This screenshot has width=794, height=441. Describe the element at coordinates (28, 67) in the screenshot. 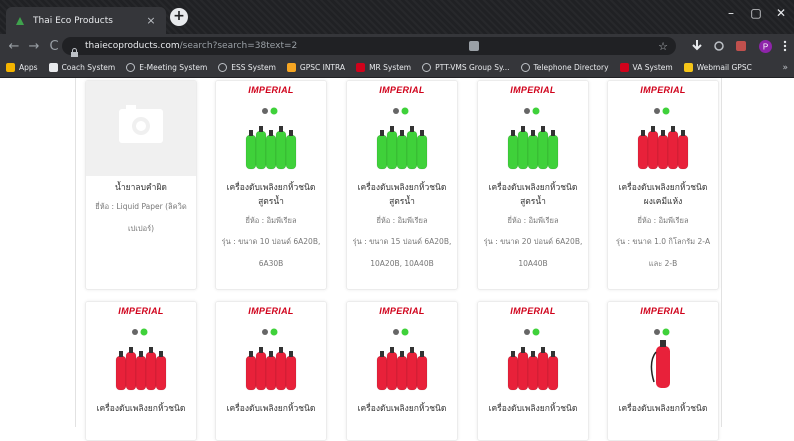

I see `bookmark-label: Apps` at that location.